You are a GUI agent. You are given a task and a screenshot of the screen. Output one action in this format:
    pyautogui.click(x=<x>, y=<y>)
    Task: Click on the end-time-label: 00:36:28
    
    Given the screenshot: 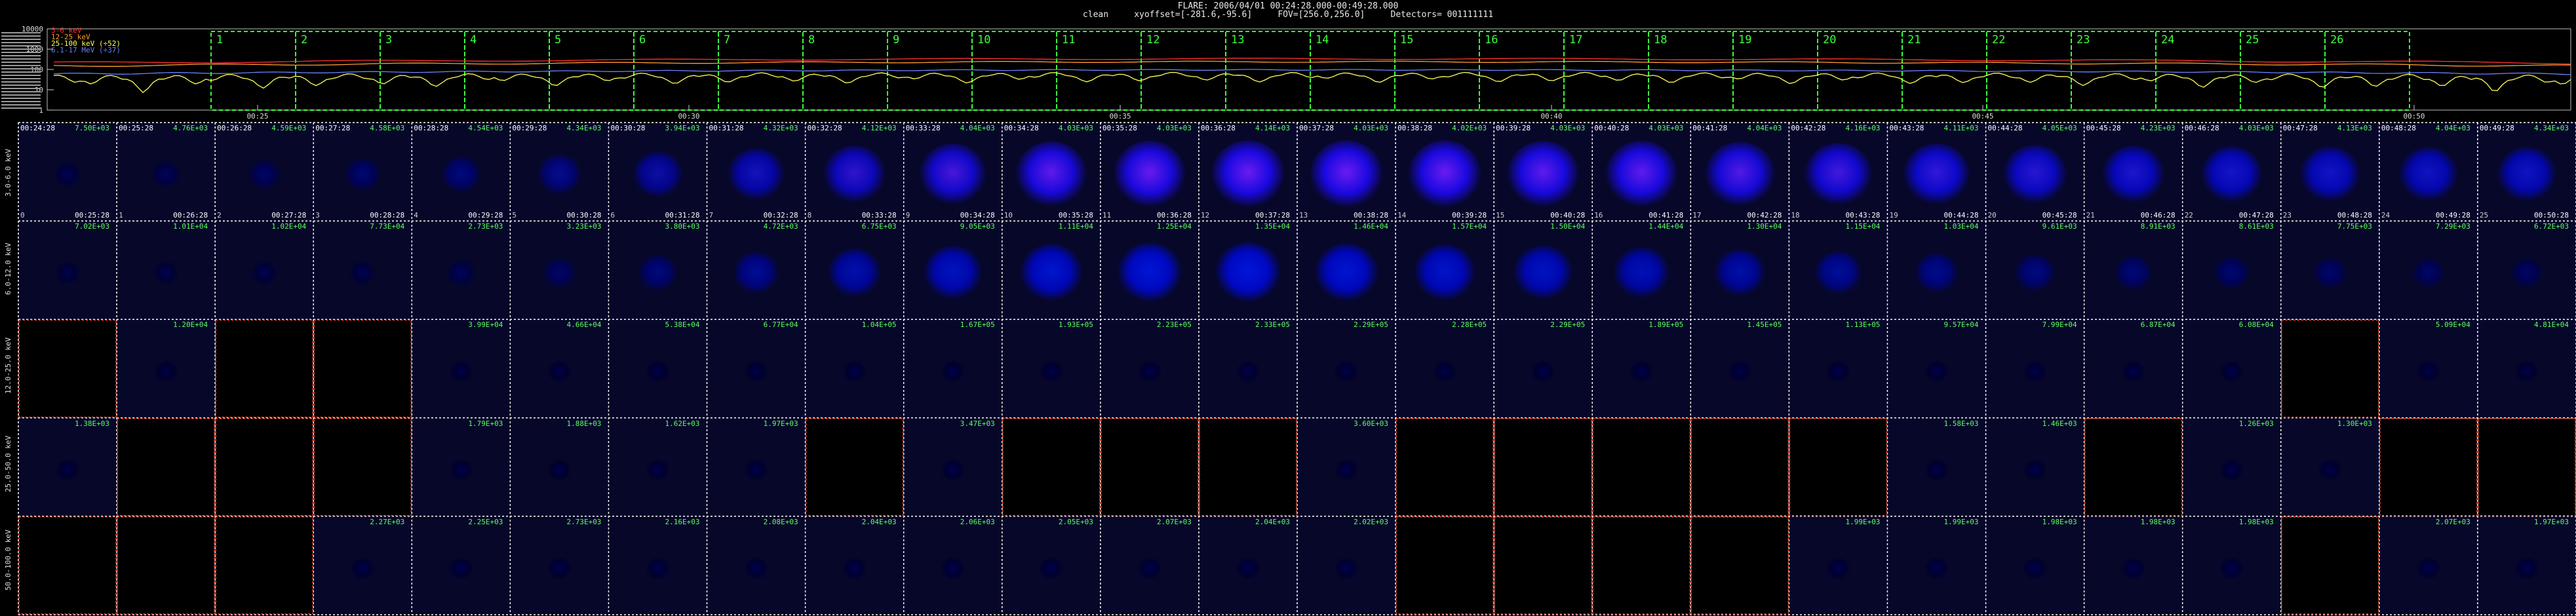 What is the action you would take?
    pyautogui.click(x=1174, y=215)
    